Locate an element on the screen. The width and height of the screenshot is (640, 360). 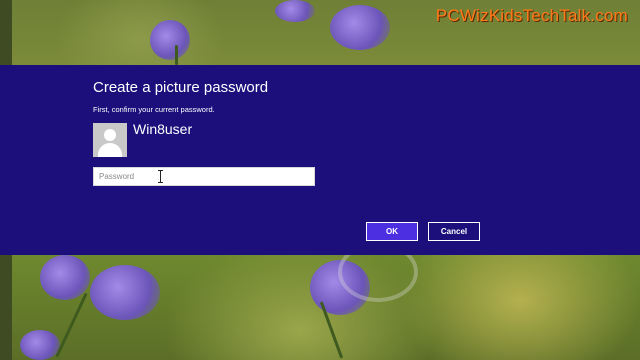
dialog-title: Create a picture password is located at coordinates (181, 87).